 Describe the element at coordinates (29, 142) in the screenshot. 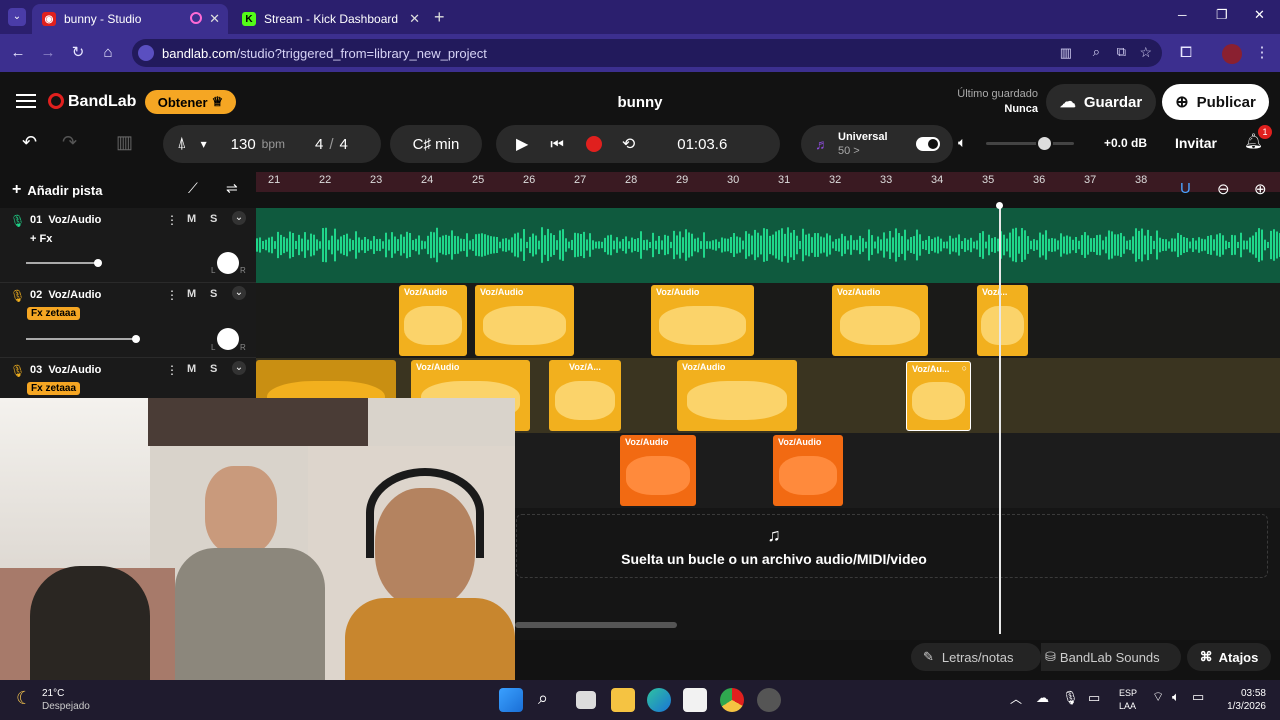

I see `undo-icon: ↶` at that location.